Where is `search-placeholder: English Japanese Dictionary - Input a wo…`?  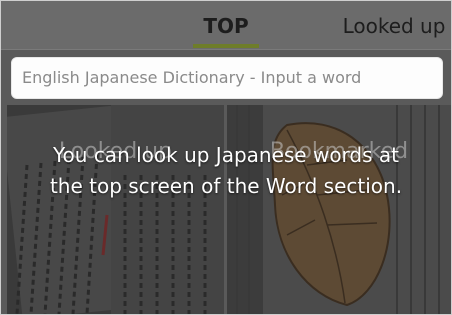
search-placeholder: English Japanese Dictionary - Input a wo… is located at coordinates (192, 77).